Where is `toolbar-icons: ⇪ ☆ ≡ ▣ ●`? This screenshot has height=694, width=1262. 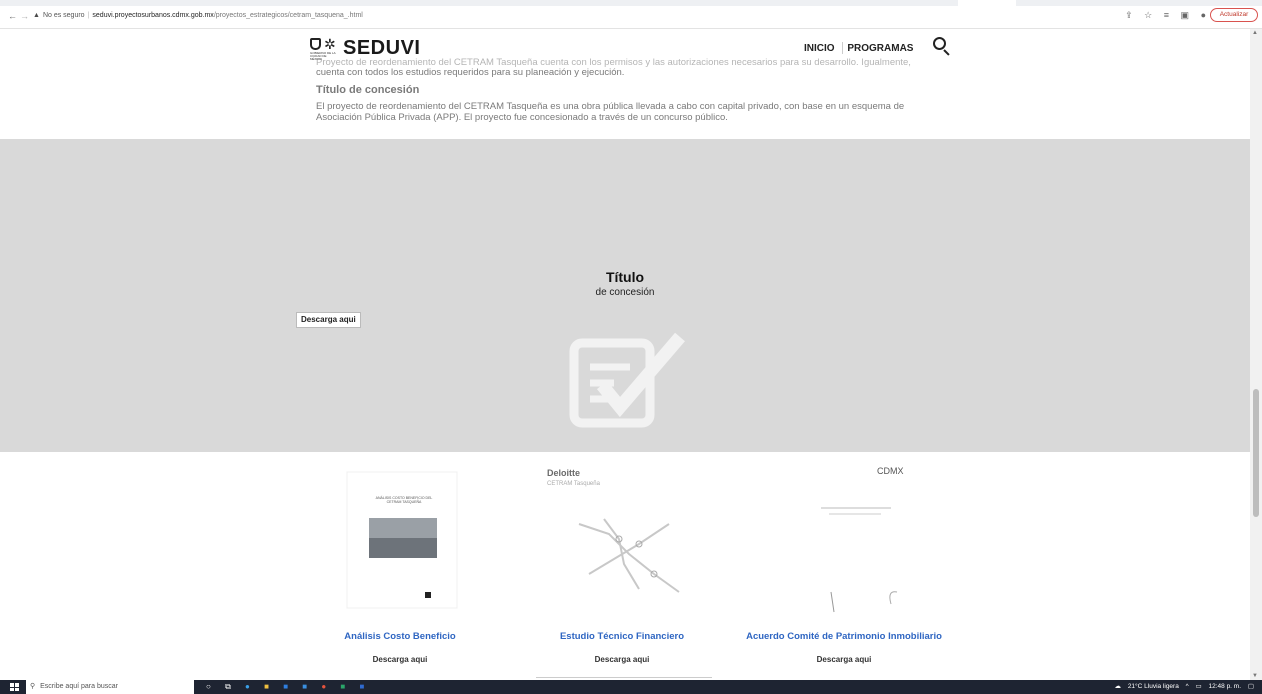 toolbar-icons: ⇪ ☆ ≡ ▣ ● is located at coordinates (1161, 15).